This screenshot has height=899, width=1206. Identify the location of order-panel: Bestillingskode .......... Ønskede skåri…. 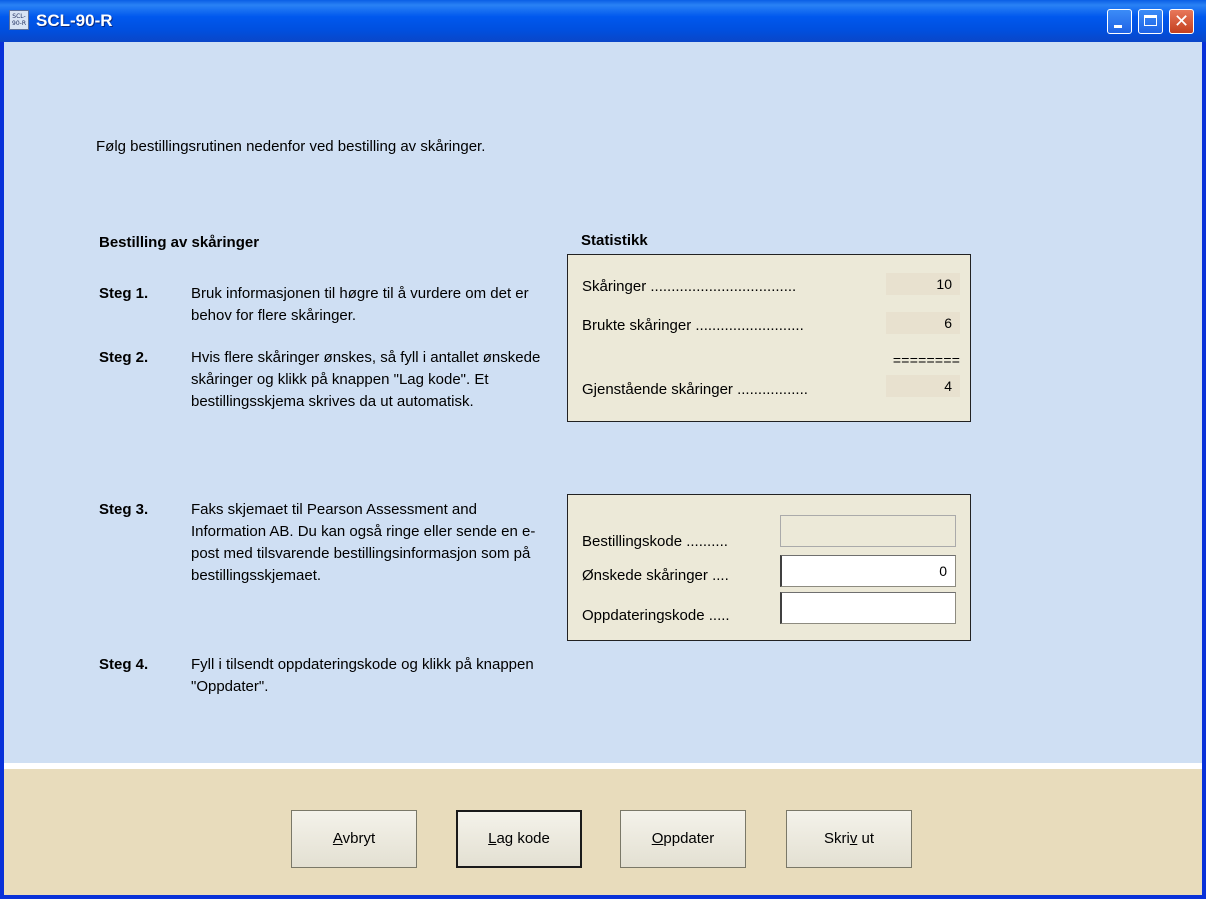
(769, 567).